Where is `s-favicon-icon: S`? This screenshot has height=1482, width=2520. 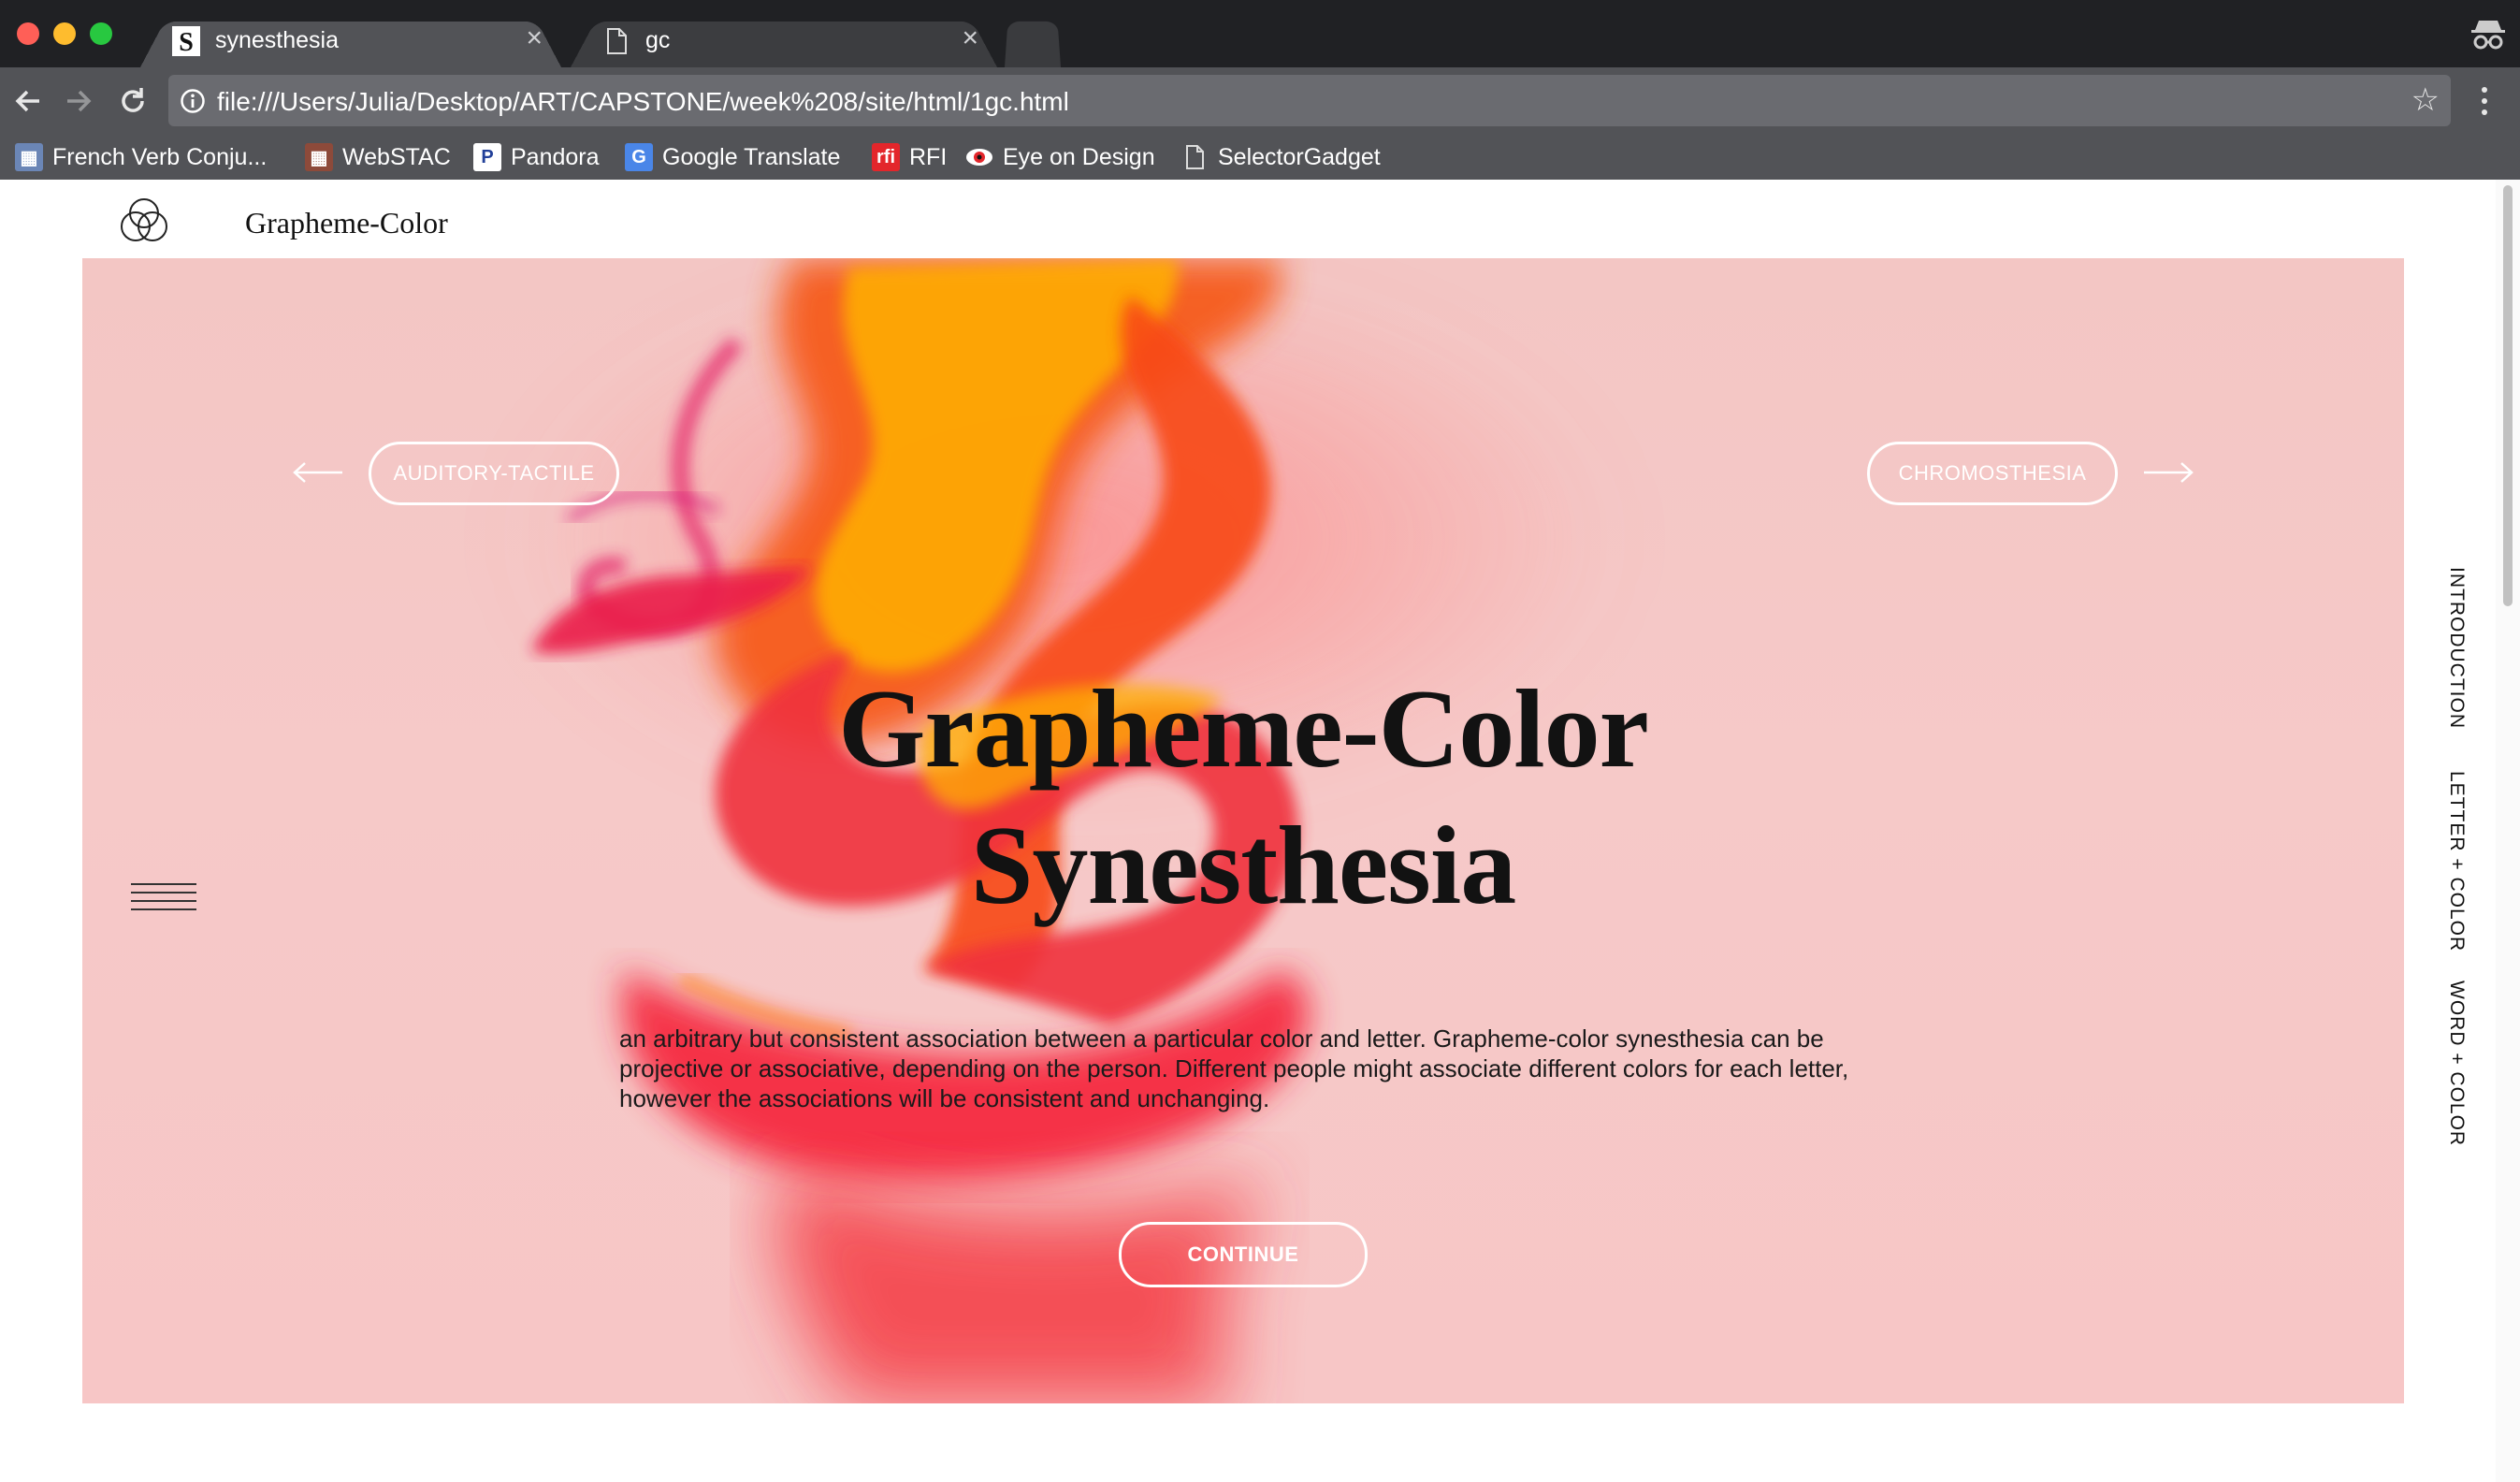 s-favicon-icon: S is located at coordinates (186, 41).